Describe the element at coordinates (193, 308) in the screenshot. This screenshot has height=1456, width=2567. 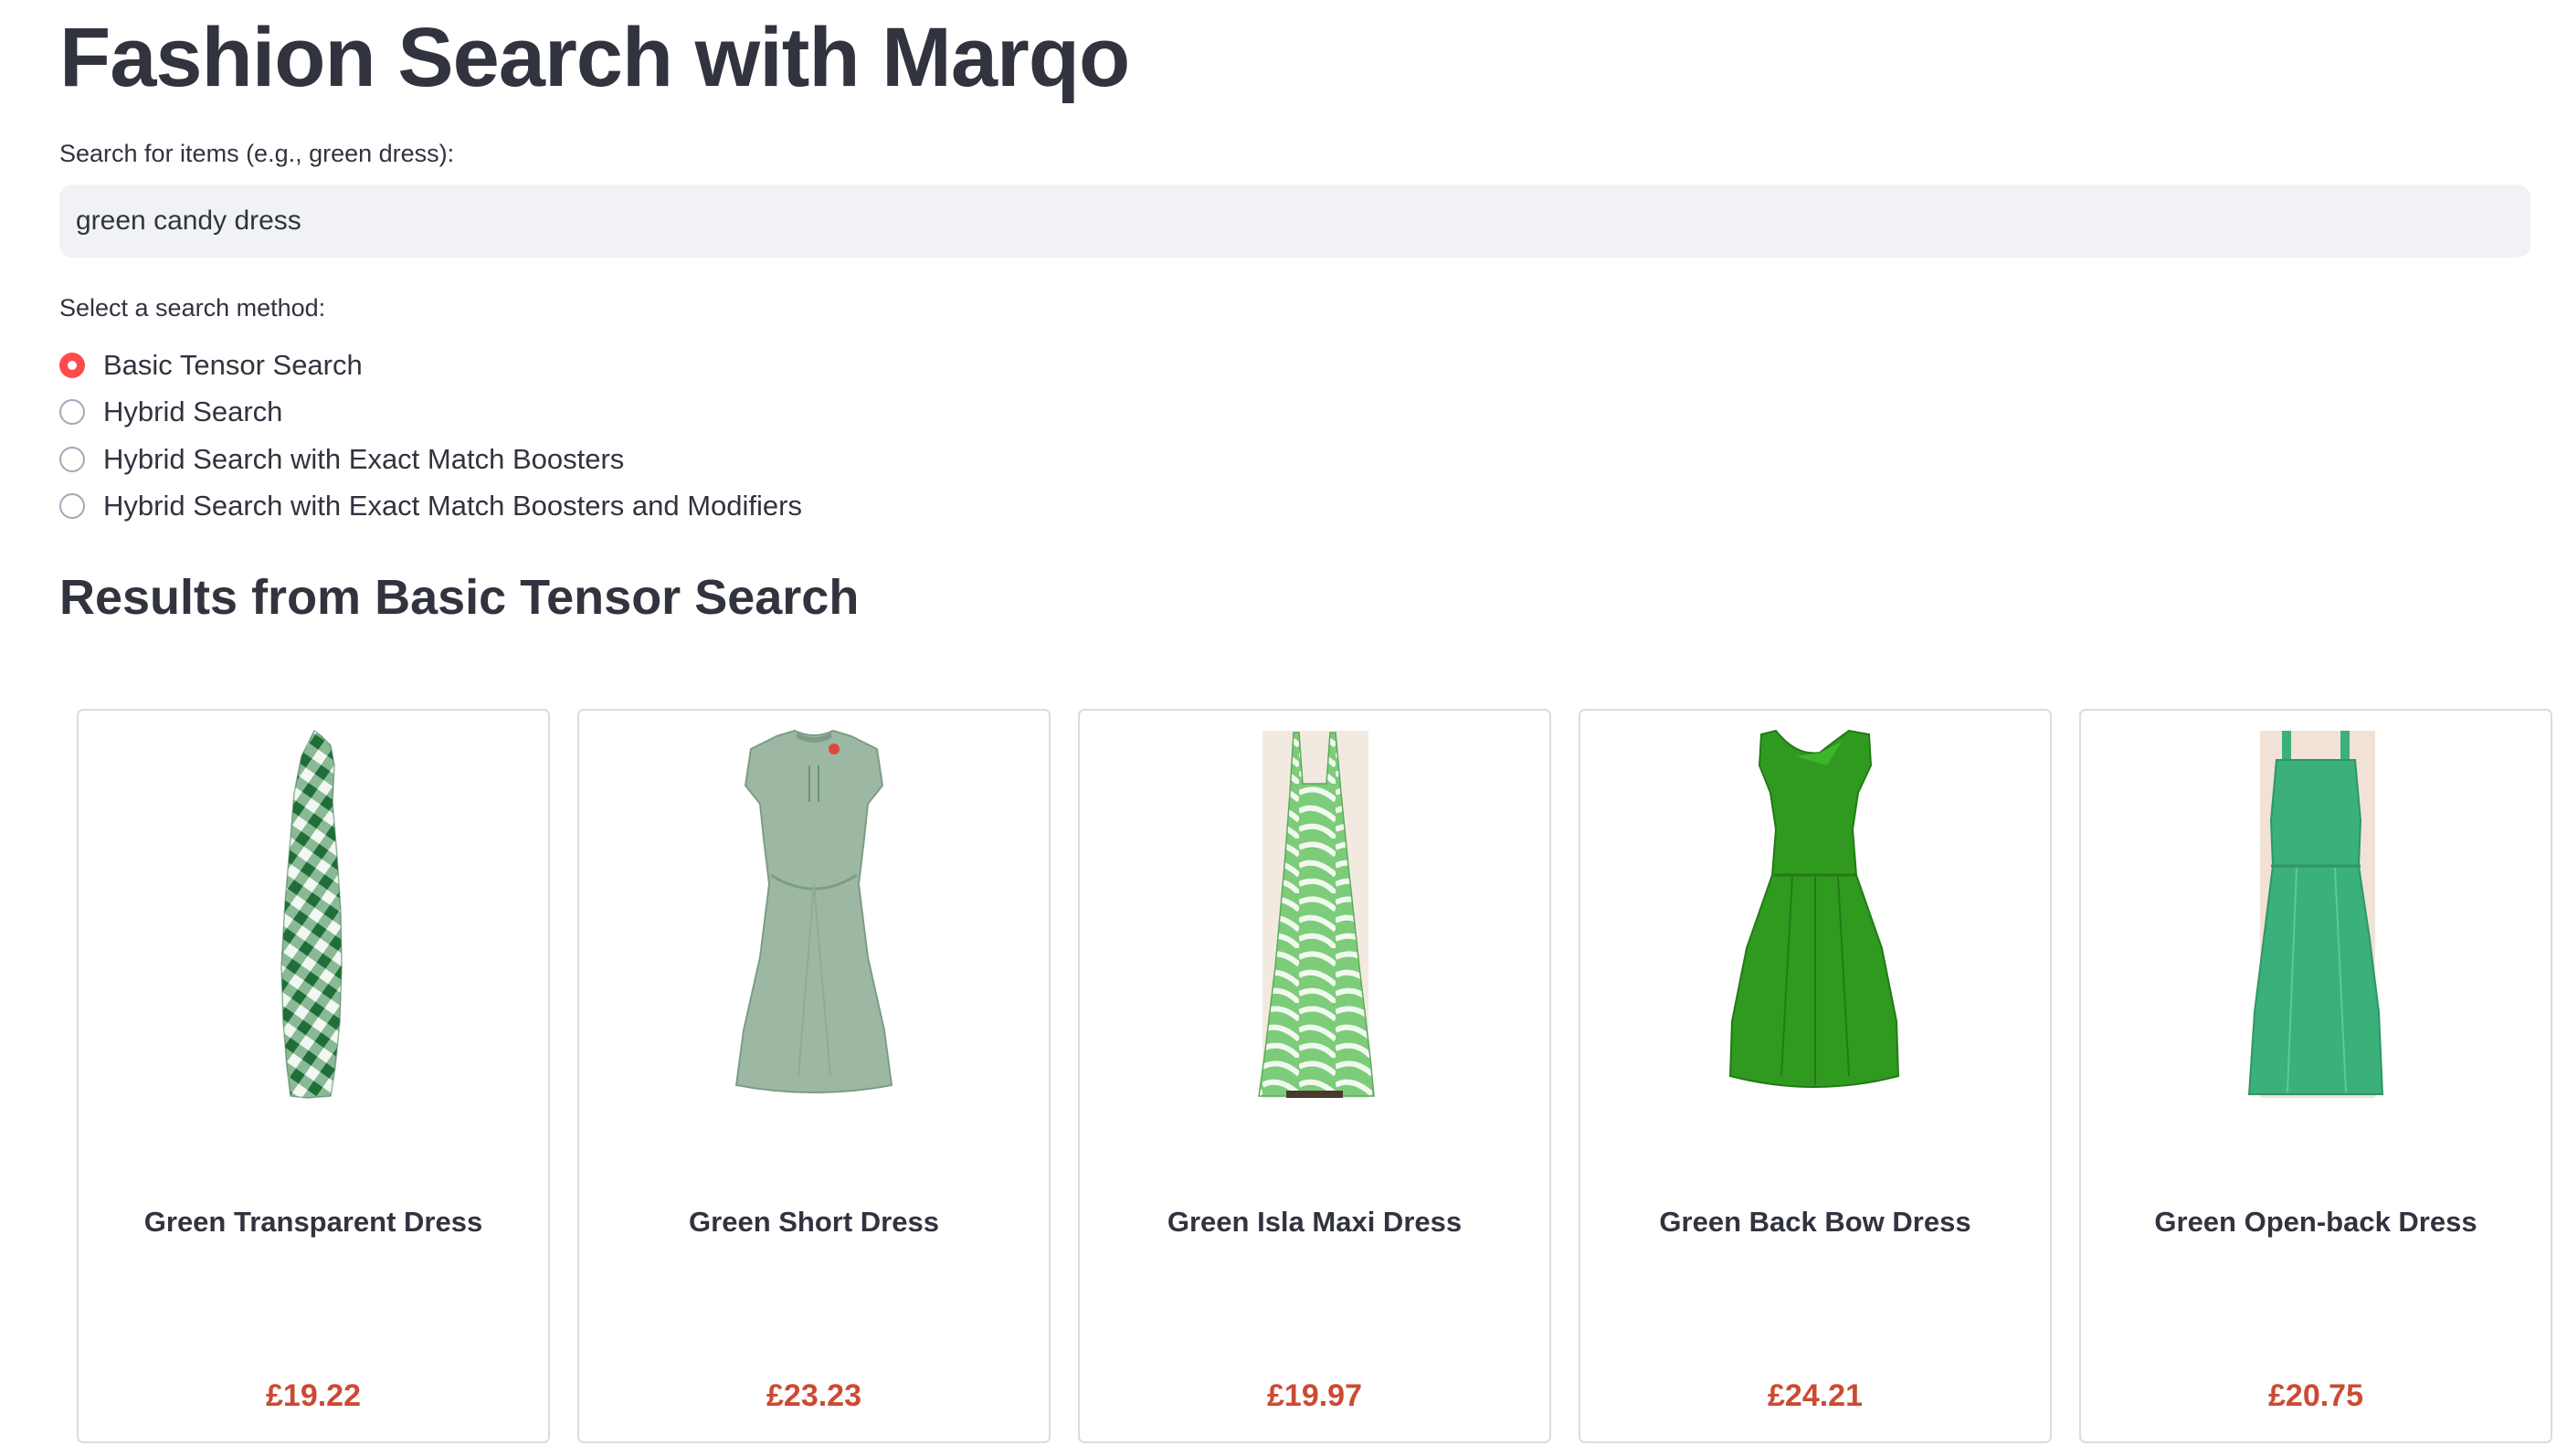
I see `search-method-label: Select a search method:` at that location.